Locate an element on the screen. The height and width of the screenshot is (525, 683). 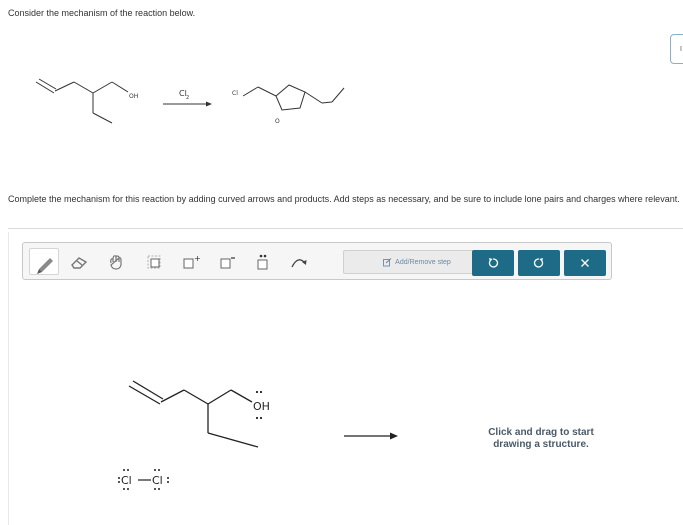
canvas-reaction-arrow is located at coordinates (371, 436).